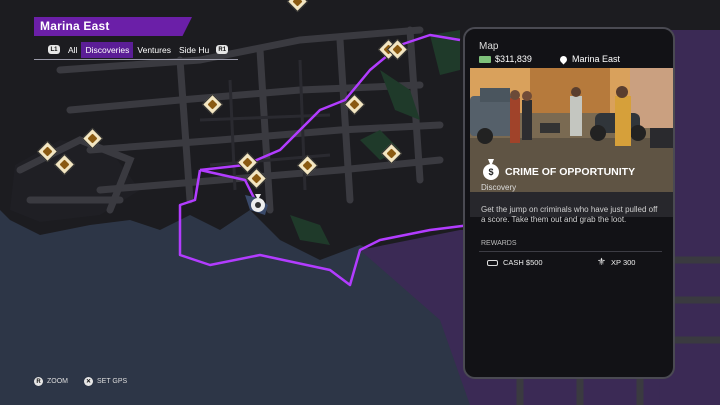 This screenshot has height=405, width=720. I want to click on reward-xp: ⚜ XP 300, so click(616, 262).